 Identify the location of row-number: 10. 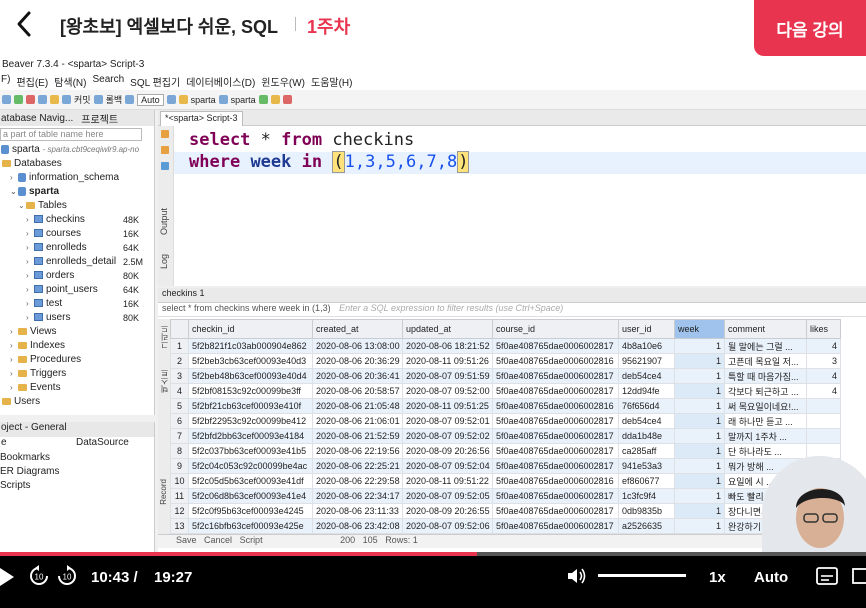
(179, 481).